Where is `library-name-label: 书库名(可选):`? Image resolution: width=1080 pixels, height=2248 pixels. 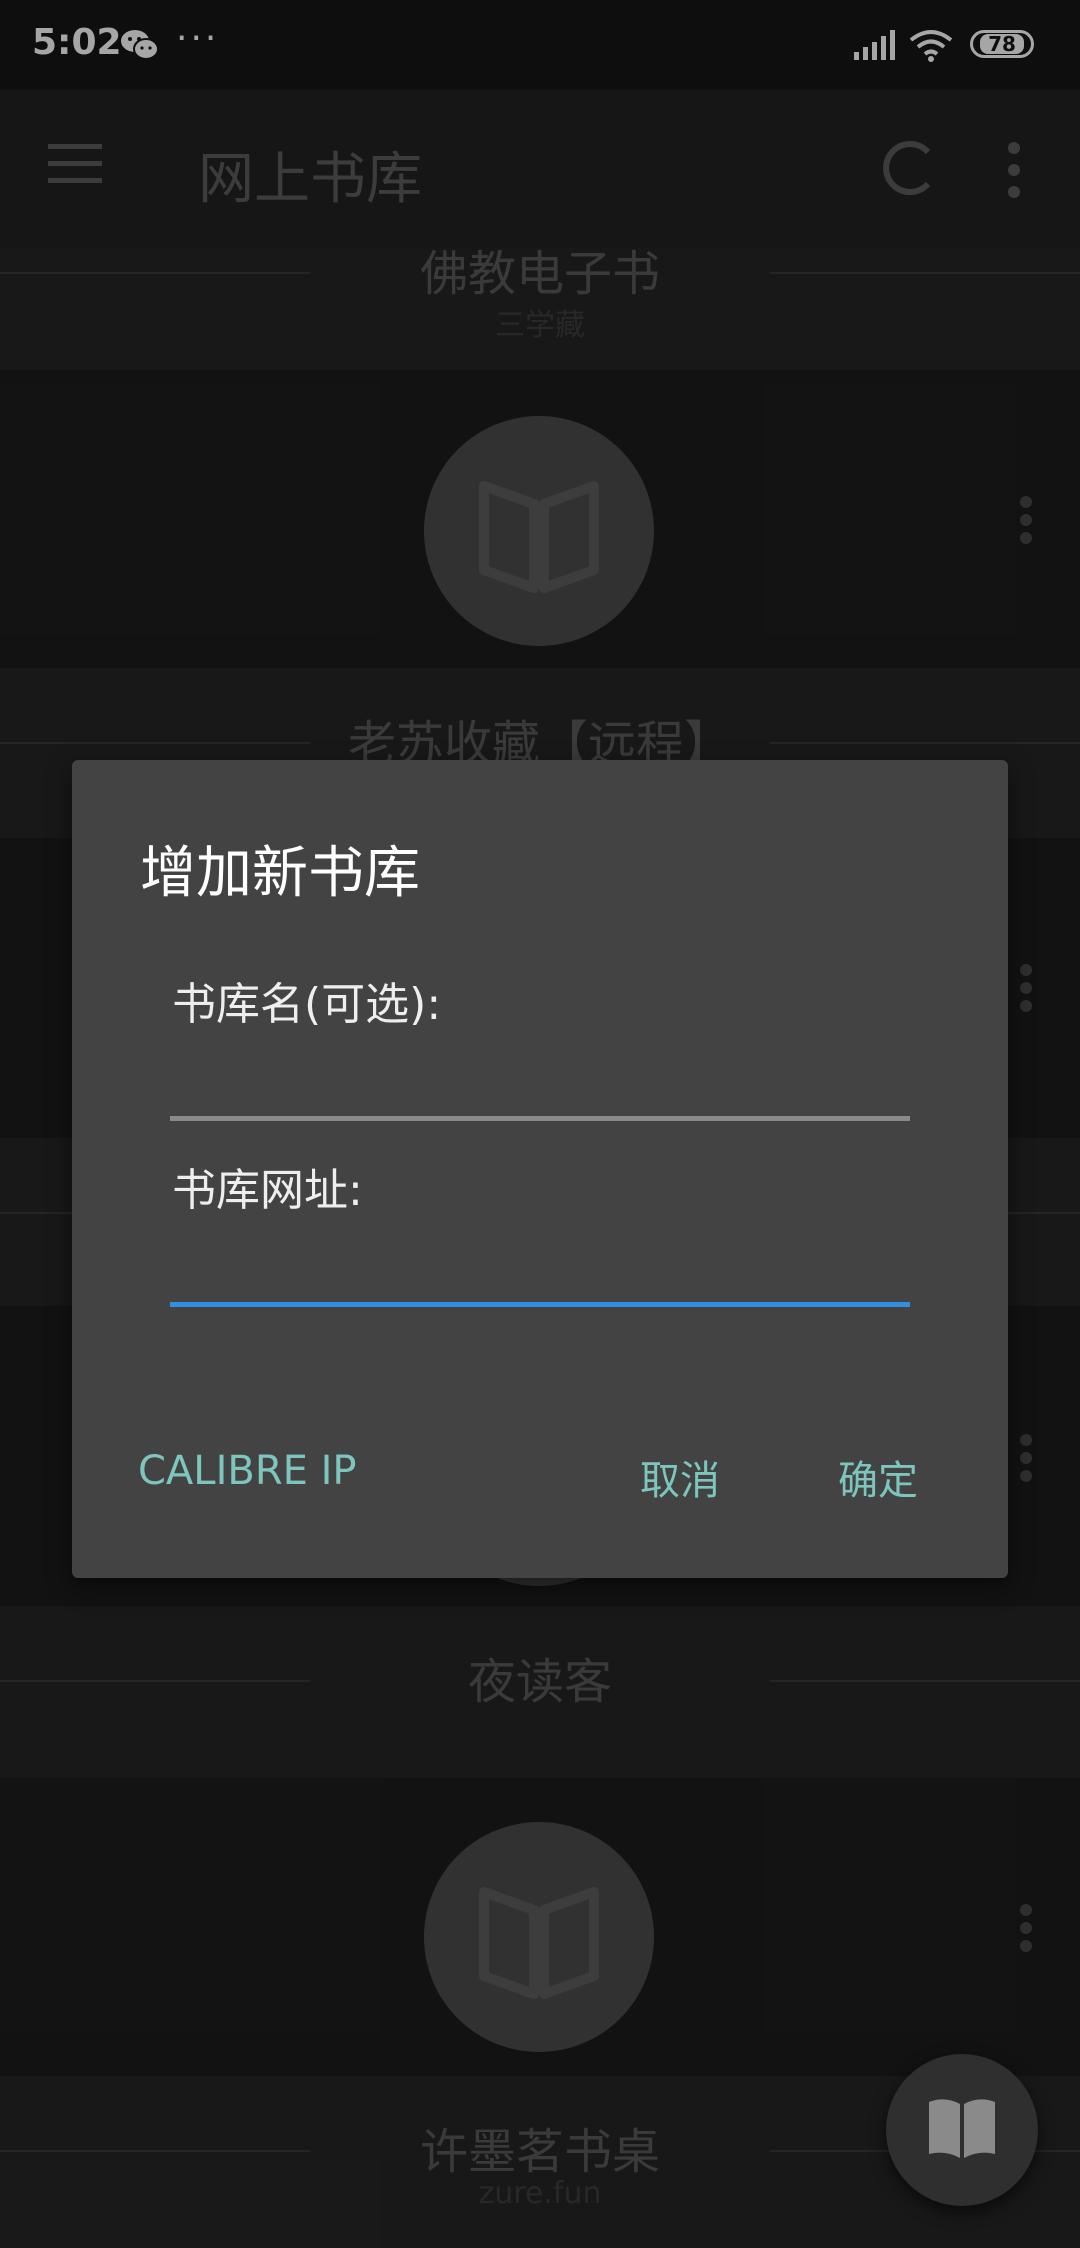 library-name-label: 书库名(可选): is located at coordinates (307, 1004).